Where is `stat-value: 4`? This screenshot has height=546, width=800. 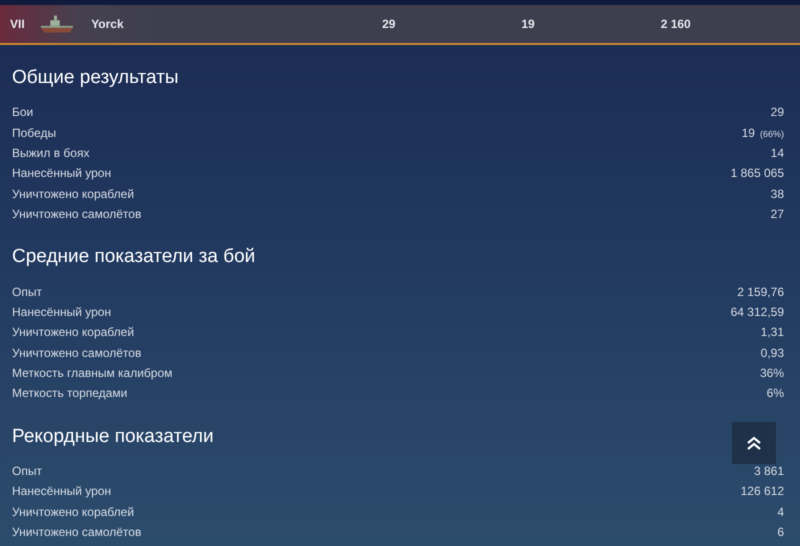
stat-value: 4 is located at coordinates (780, 511).